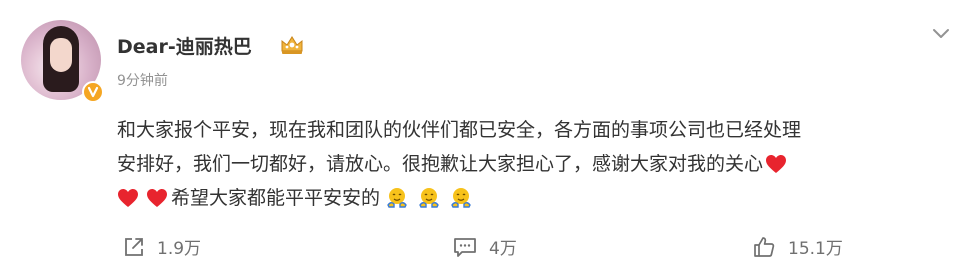 The width and height of the screenshot is (963, 264). I want to click on post-text-line: 和大家报个平安，现在我和团队的伙伴们都已安全，各方面的事项公司也已经处理, so click(532, 130).